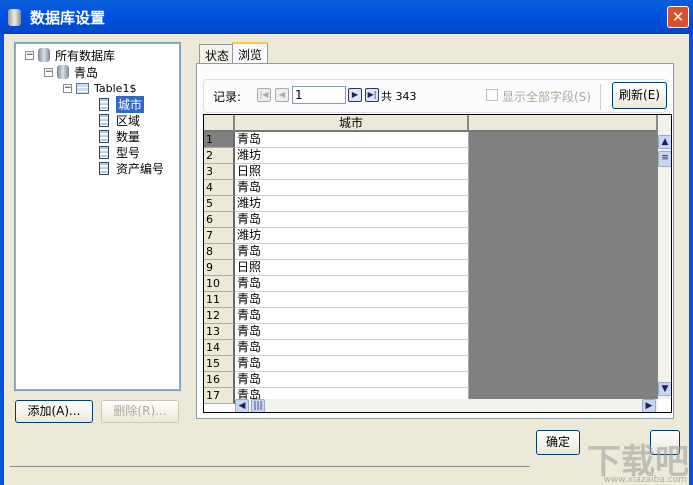 This screenshot has width=693, height=485. Describe the element at coordinates (219, 284) in the screenshot. I see `row-header: 10` at that location.